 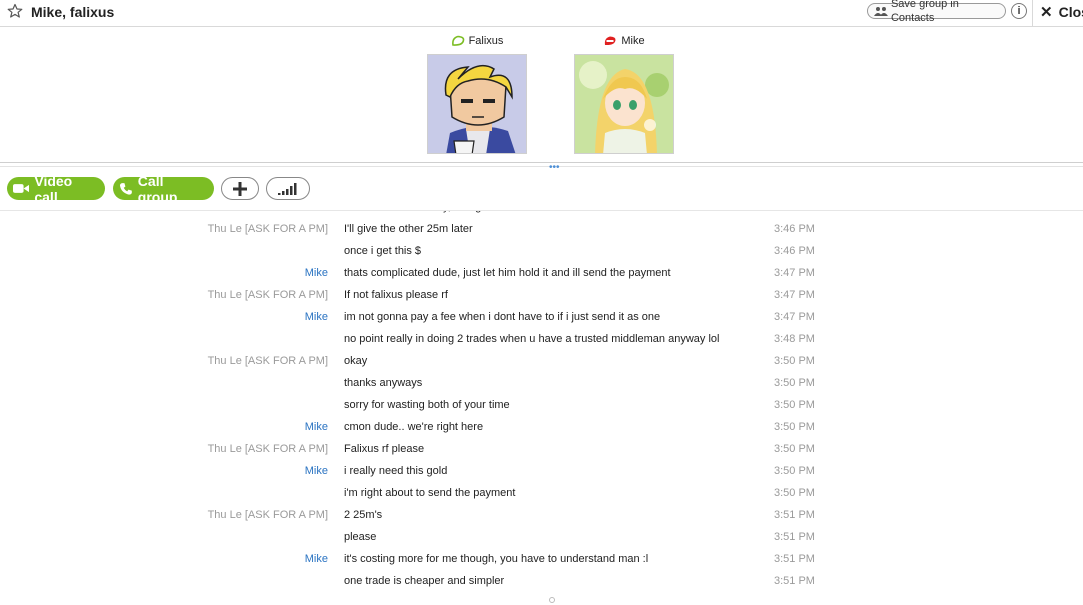 What do you see at coordinates (396, 295) in the screenshot?
I see `message-text: If not falixus please rf` at bounding box center [396, 295].